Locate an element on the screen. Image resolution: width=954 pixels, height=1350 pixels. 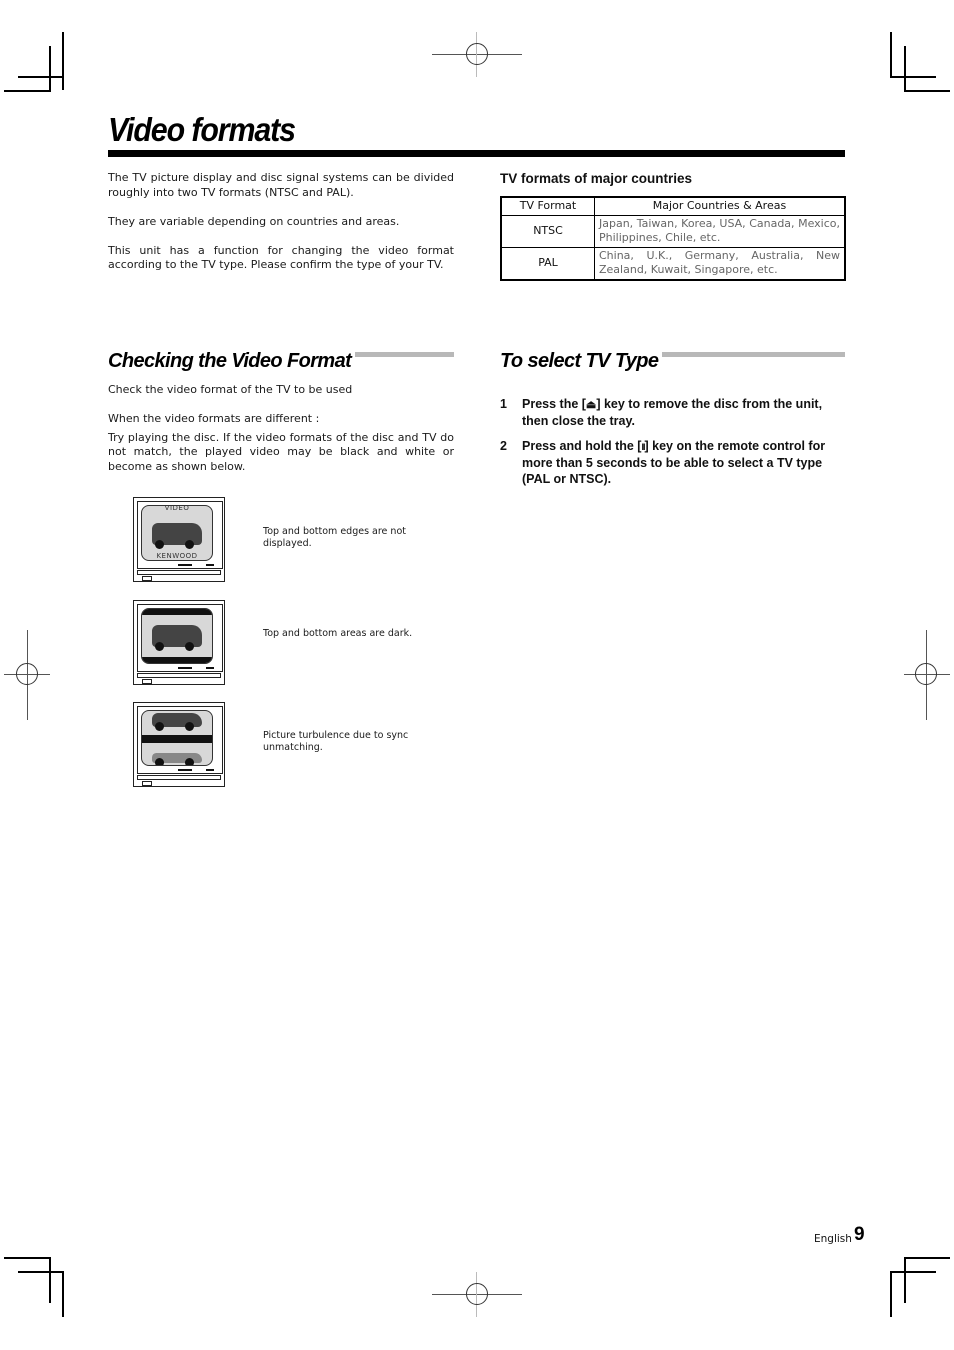
footer-language: English is located at coordinates (833, 1239).